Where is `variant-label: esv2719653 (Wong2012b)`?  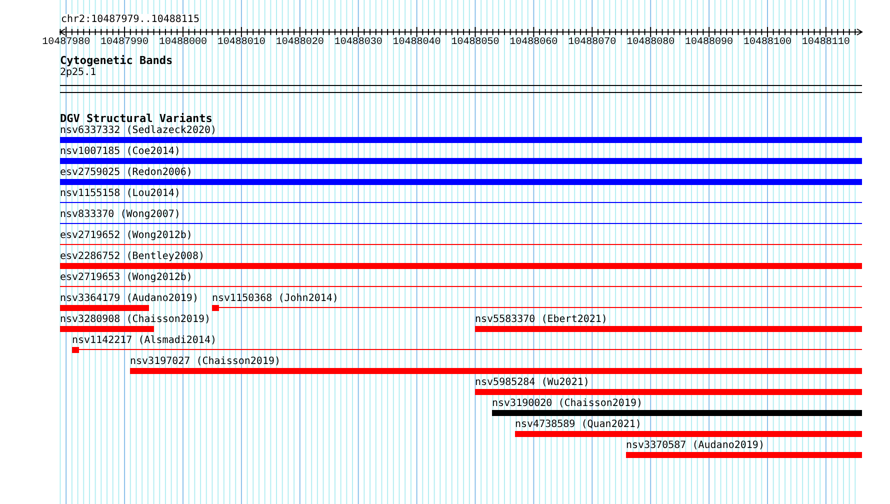
variant-label: esv2719653 (Wong2012b) is located at coordinates (126, 278).